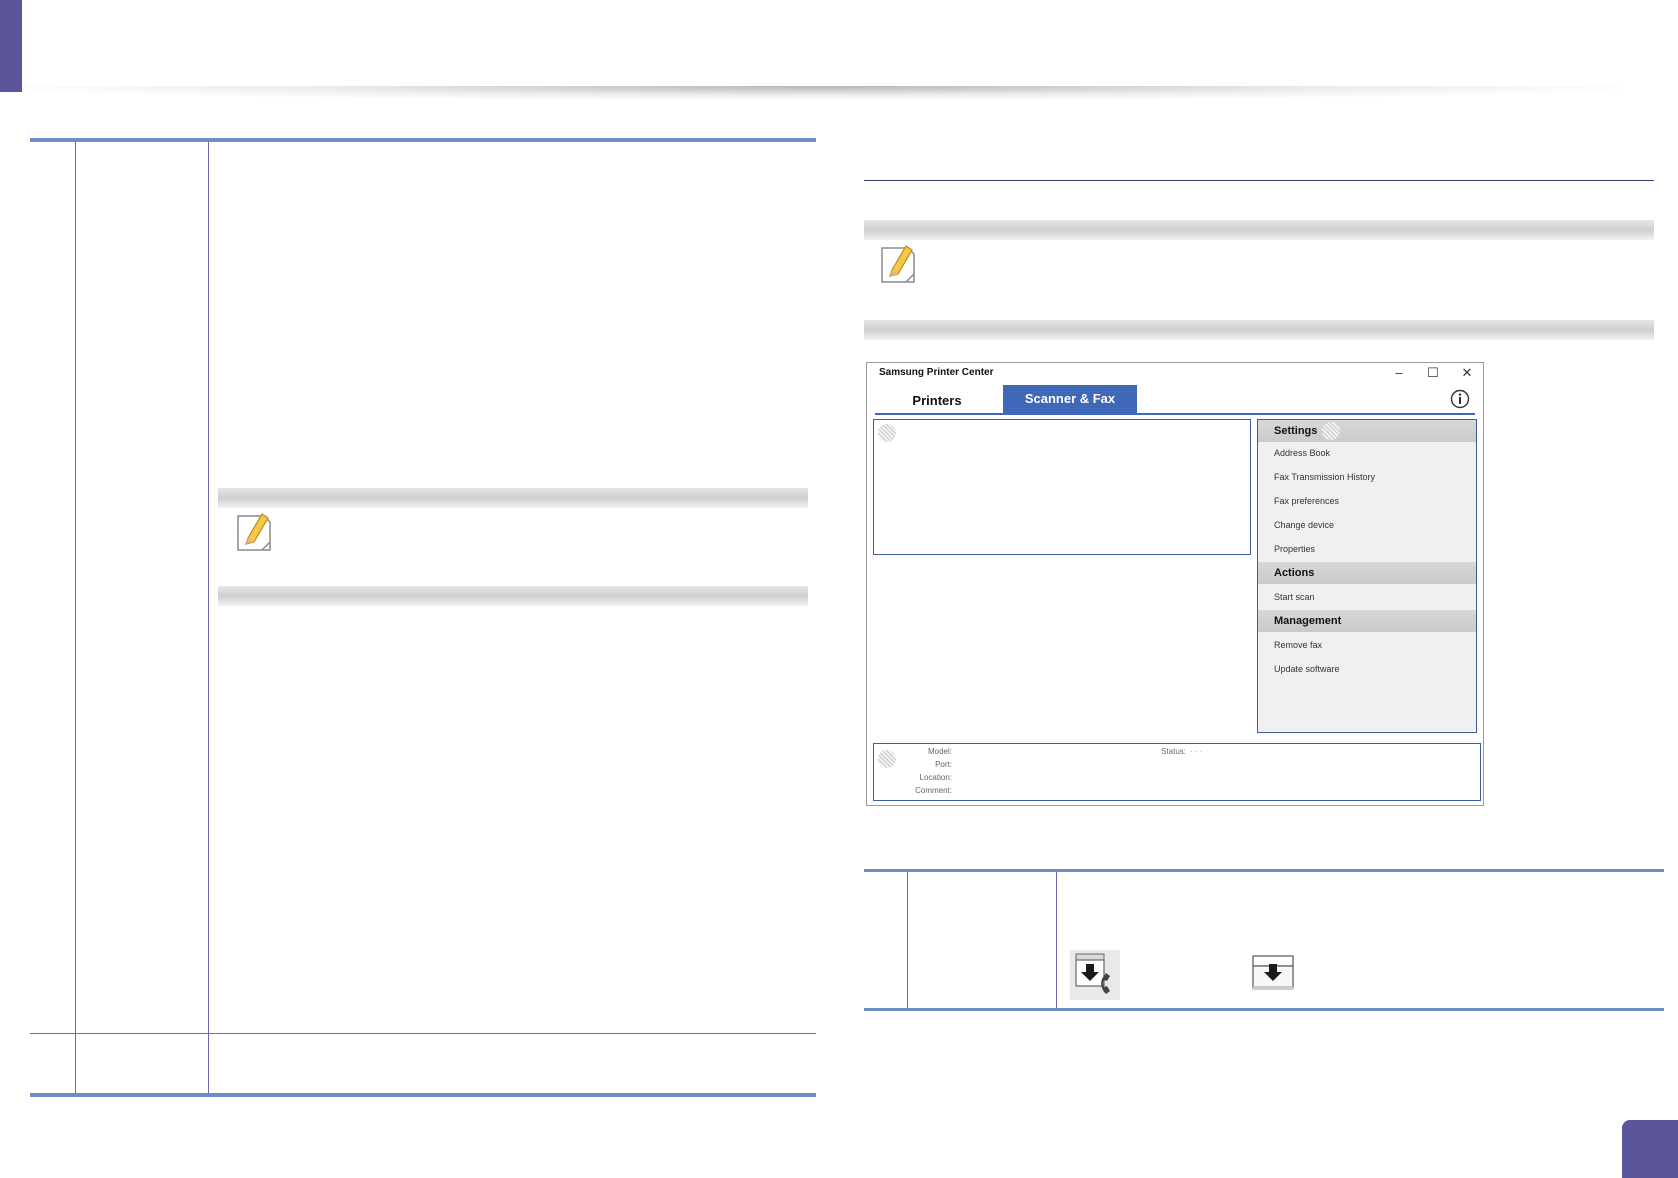  What do you see at coordinates (1273, 972) in the screenshot?
I see `scan-download-icon` at bounding box center [1273, 972].